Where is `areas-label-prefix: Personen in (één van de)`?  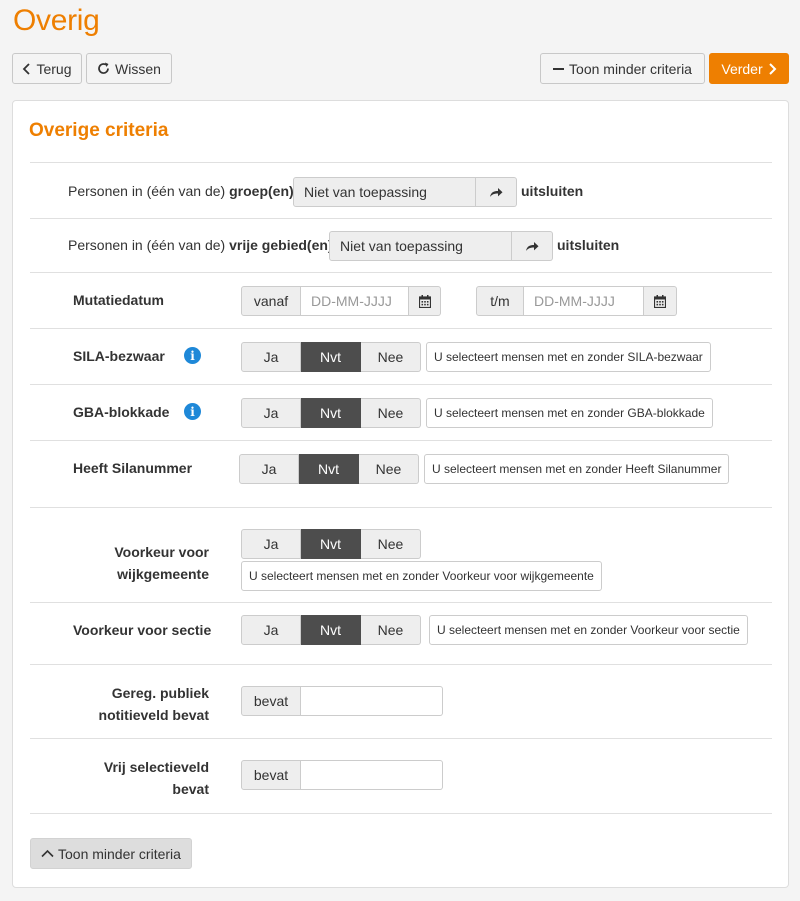 areas-label-prefix: Personen in (één van de) is located at coordinates (147, 245).